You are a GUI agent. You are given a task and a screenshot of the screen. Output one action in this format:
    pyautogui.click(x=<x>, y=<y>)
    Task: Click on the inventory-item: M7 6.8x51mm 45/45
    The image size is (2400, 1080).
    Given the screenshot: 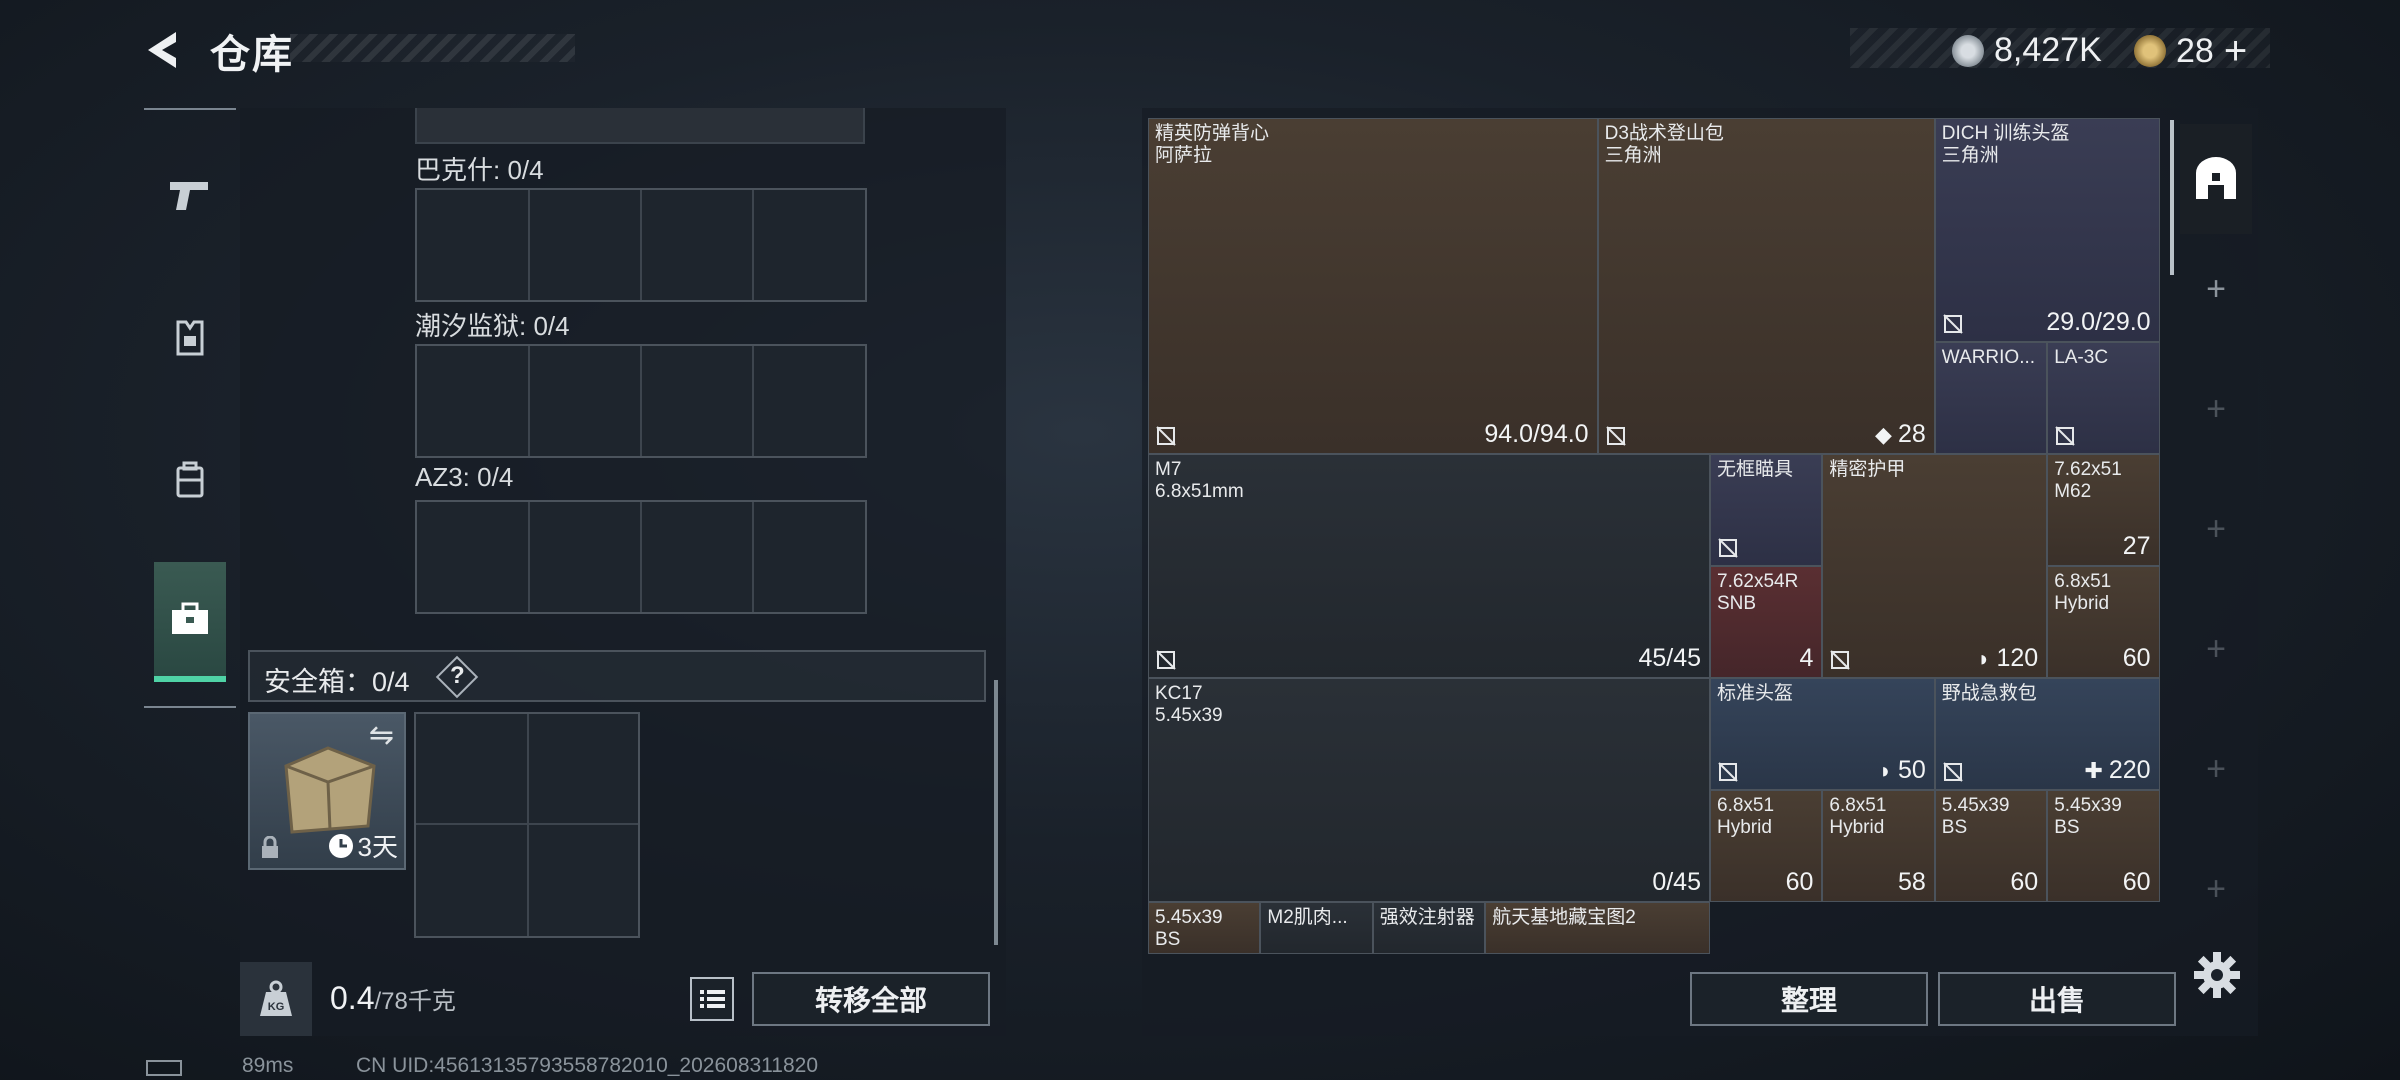 What is the action you would take?
    pyautogui.click(x=1429, y=566)
    